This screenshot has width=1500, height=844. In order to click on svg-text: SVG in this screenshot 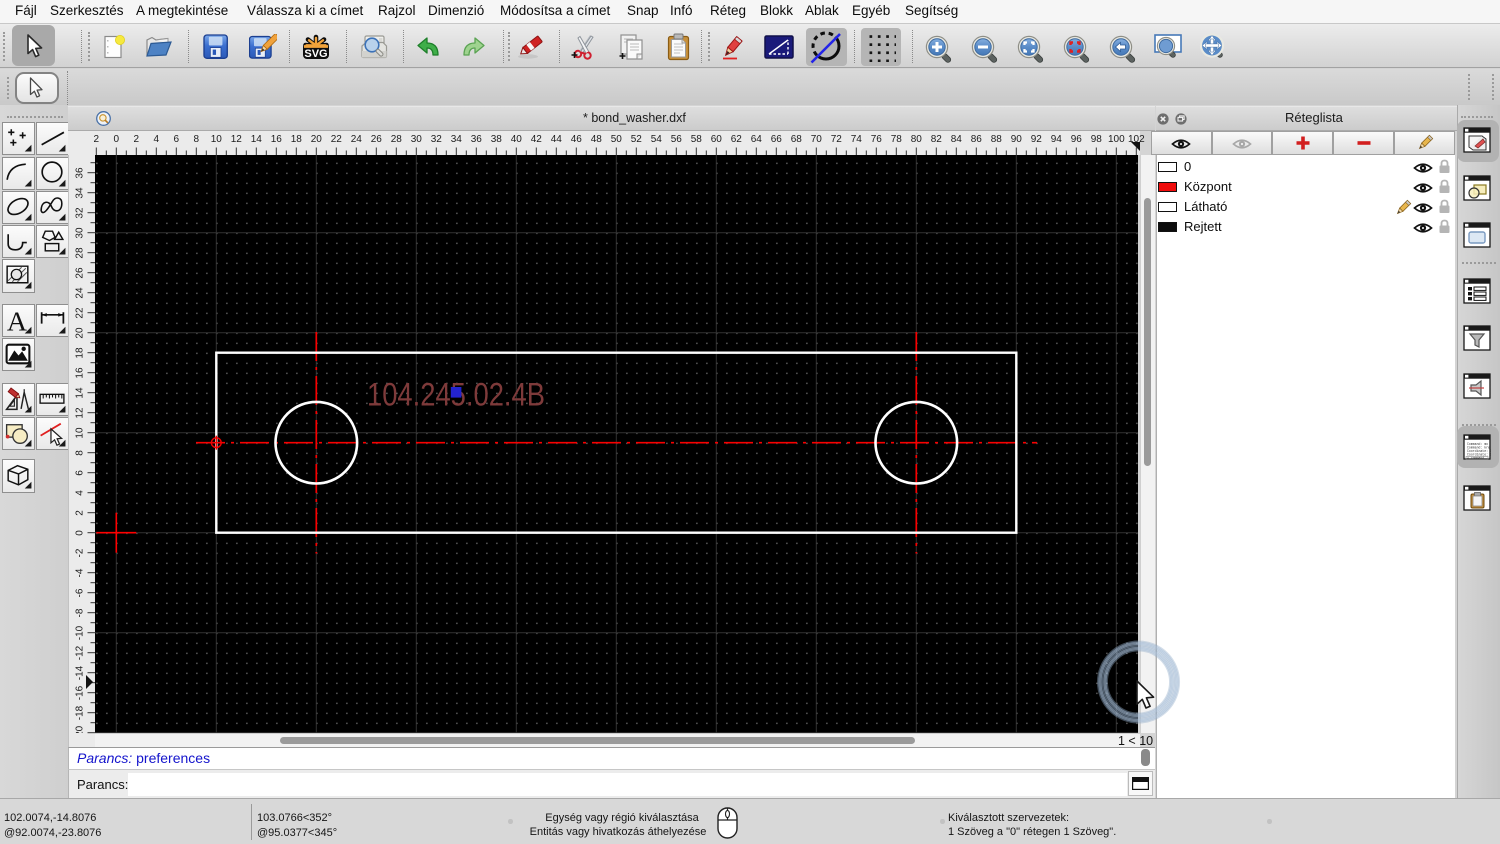, I will do `click(315, 54)`.